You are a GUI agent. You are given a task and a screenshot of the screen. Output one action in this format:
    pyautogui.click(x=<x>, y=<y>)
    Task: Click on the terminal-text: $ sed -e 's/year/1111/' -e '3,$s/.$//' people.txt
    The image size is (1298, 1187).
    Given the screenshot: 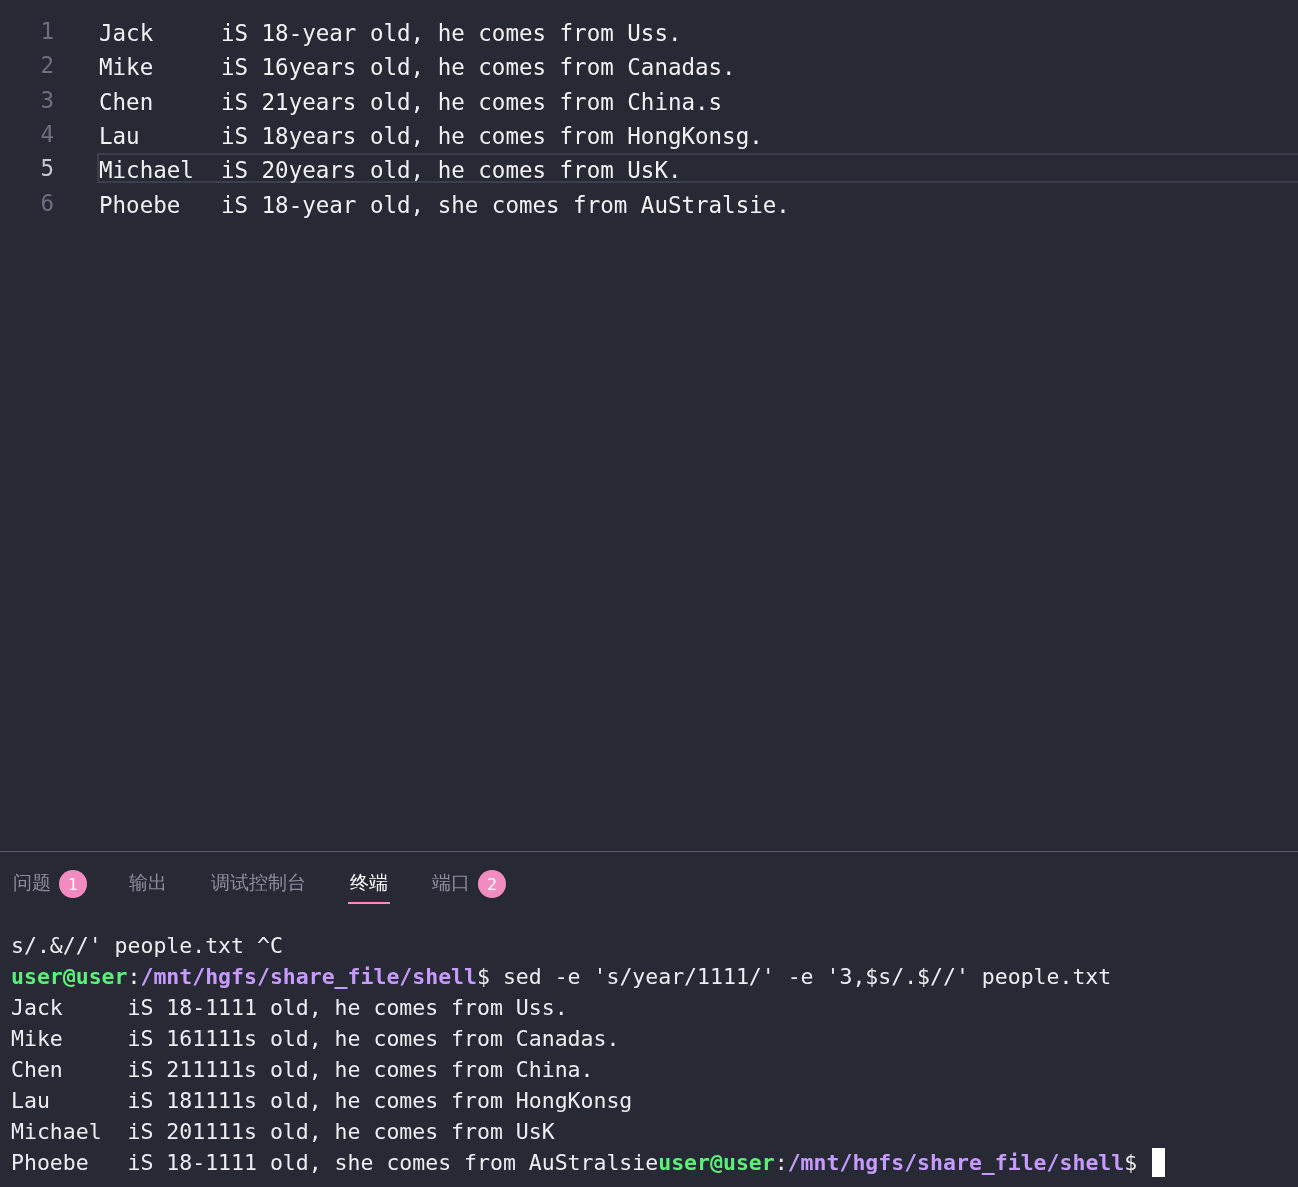 What is the action you would take?
    pyautogui.click(x=794, y=977)
    